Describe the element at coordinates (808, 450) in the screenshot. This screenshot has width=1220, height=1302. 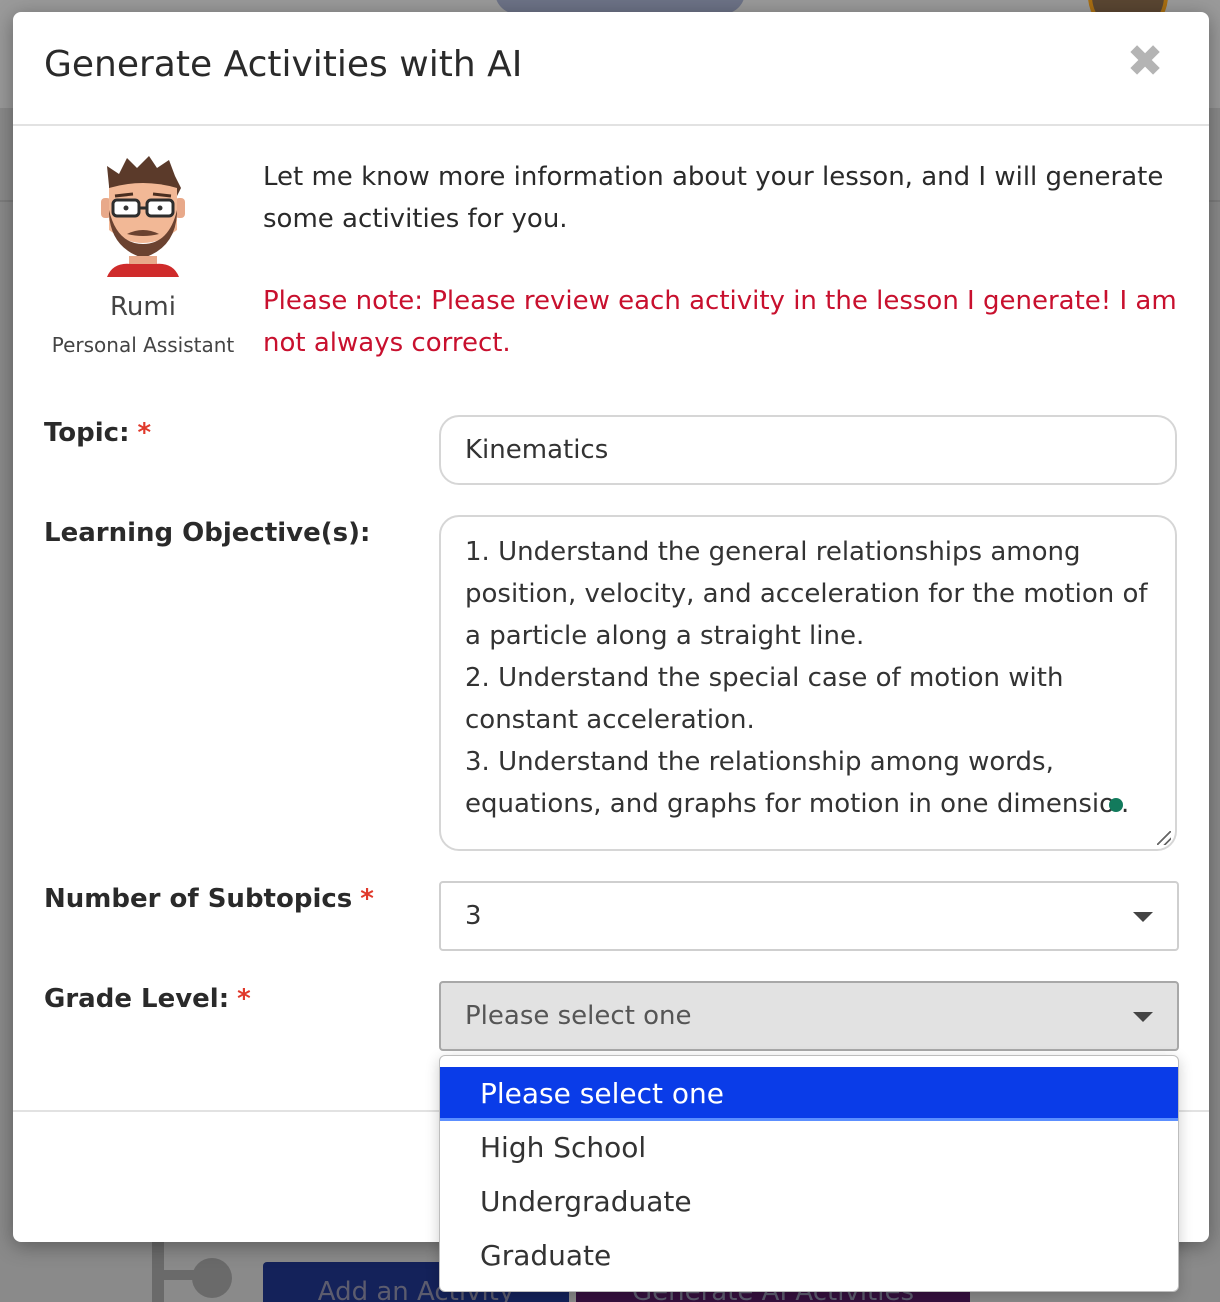
I see `topic-input: Kinematics` at that location.